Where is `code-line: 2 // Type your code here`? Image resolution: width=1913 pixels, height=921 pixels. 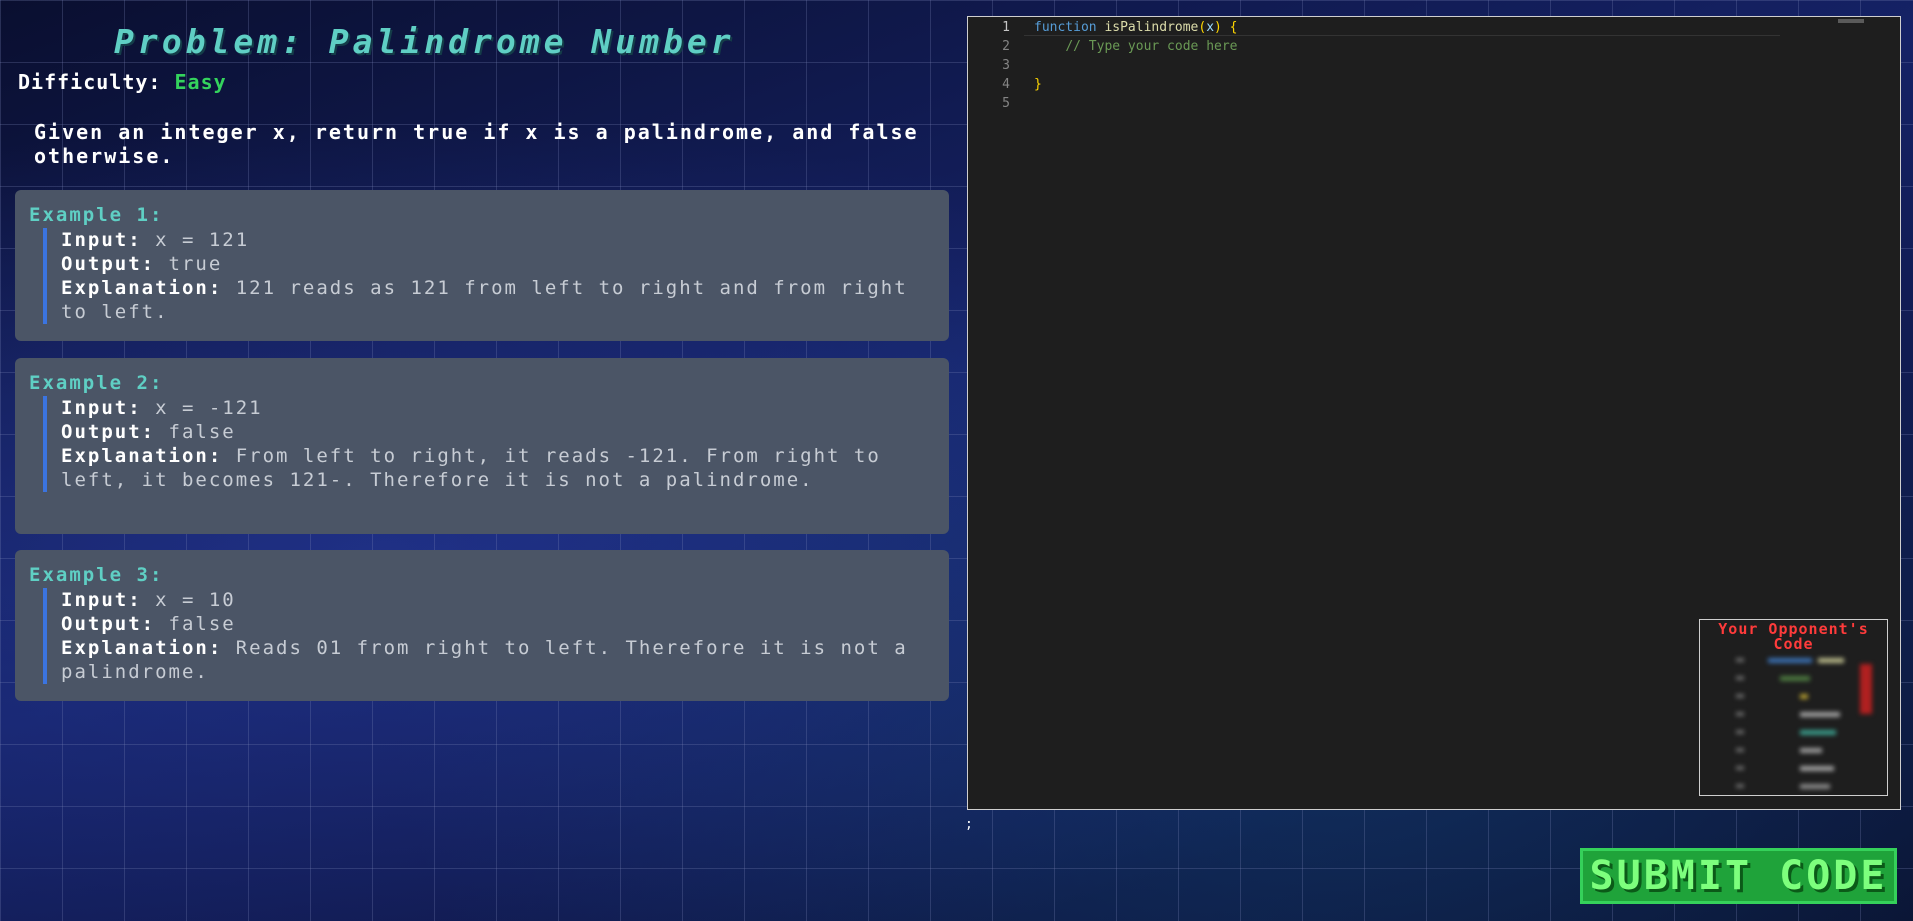 code-line: 2 // Type your code here is located at coordinates (1434, 48).